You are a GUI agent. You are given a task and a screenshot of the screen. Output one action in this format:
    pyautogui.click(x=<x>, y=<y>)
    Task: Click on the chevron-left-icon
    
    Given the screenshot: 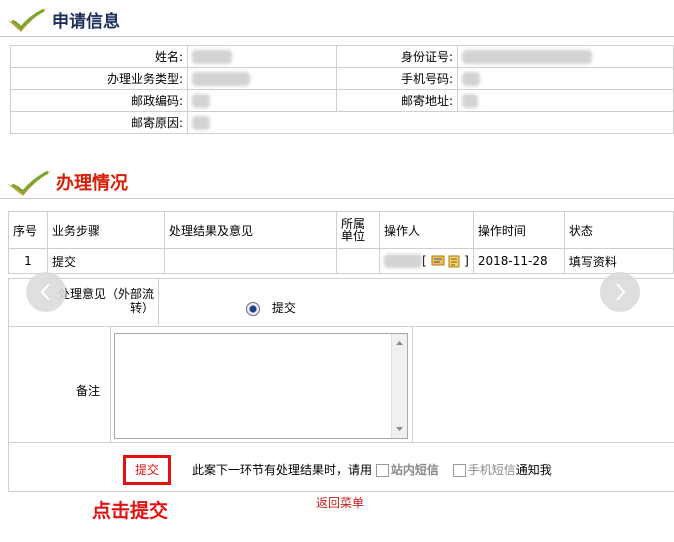 What is the action you would take?
    pyautogui.click(x=45, y=292)
    